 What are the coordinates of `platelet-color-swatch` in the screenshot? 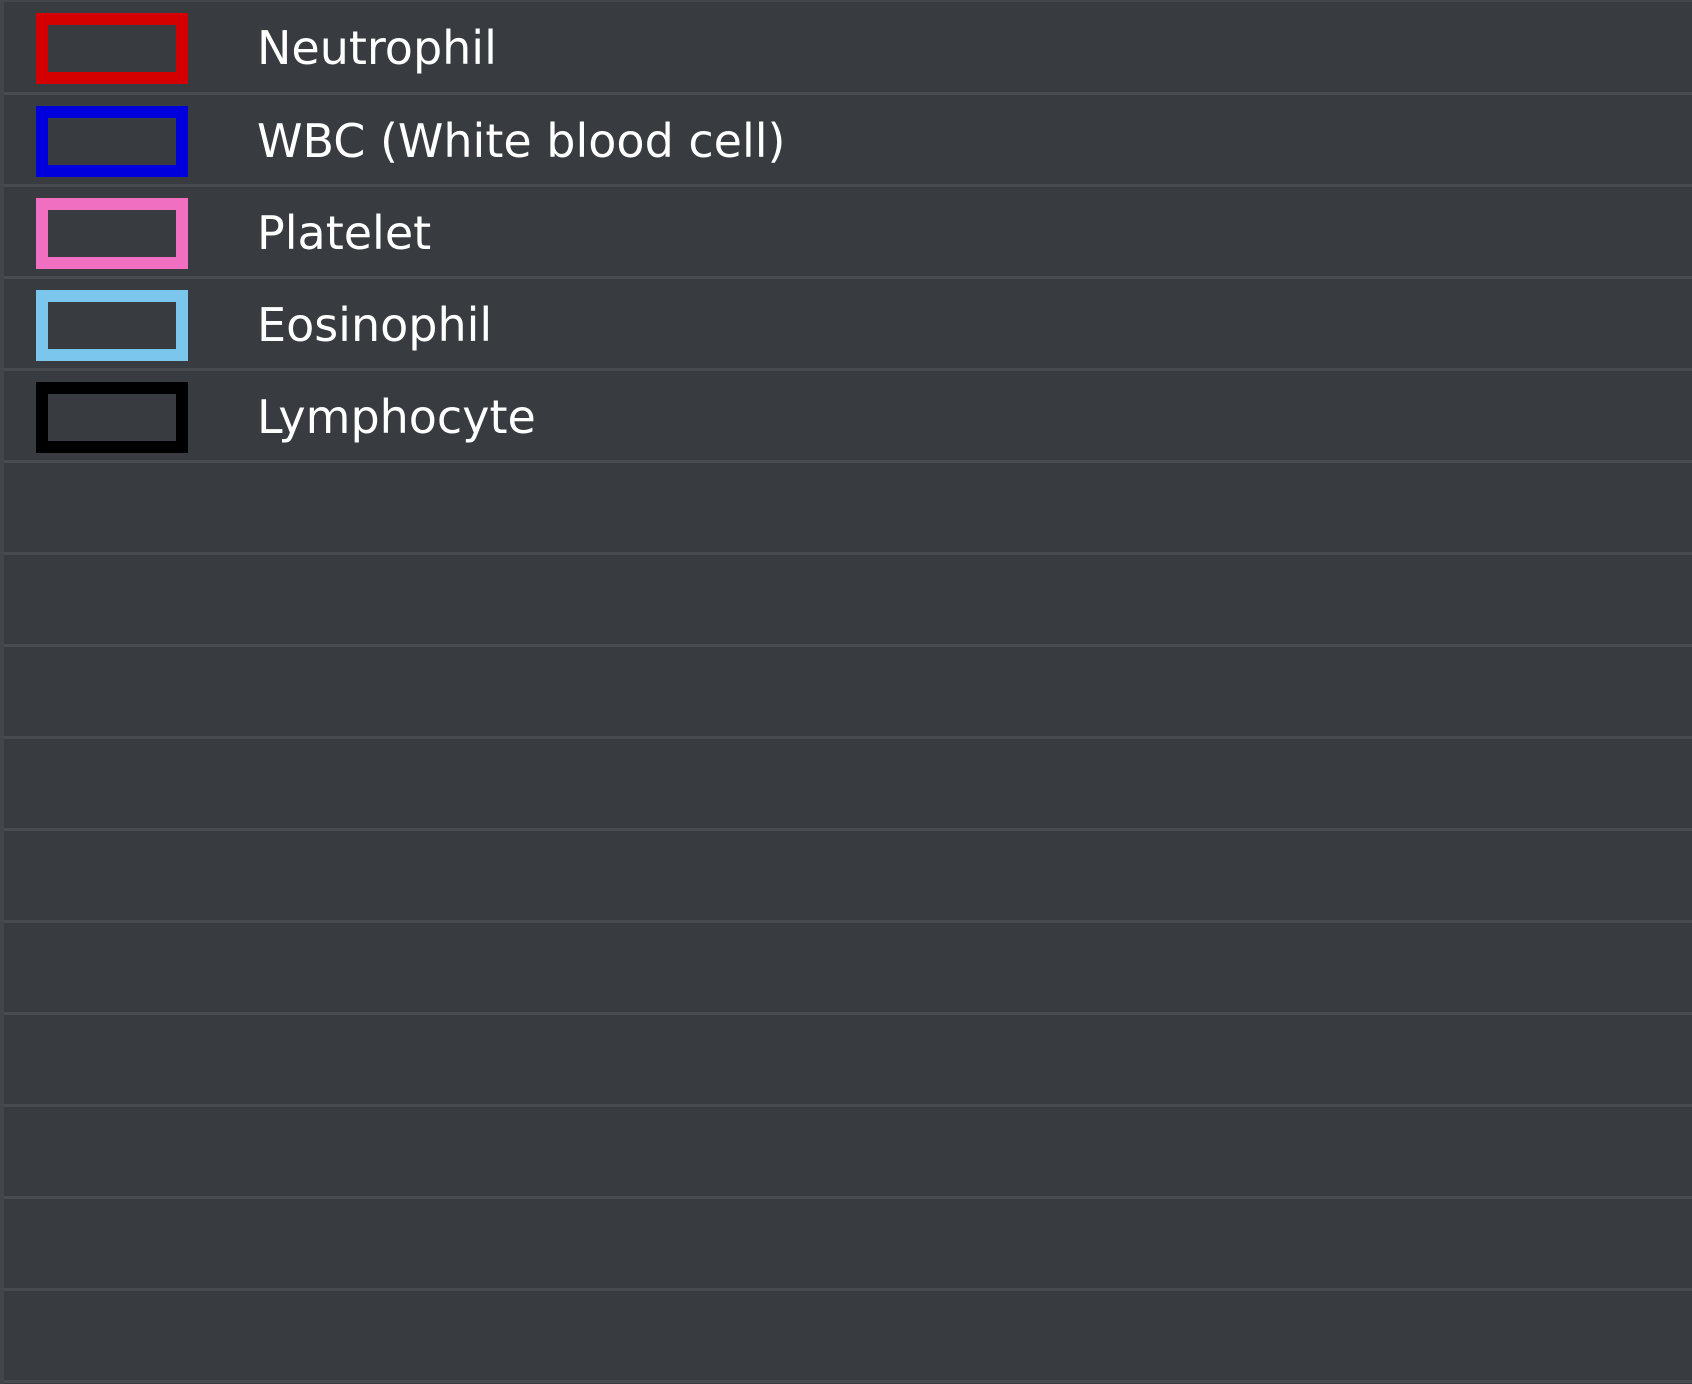 It's located at (112, 233).